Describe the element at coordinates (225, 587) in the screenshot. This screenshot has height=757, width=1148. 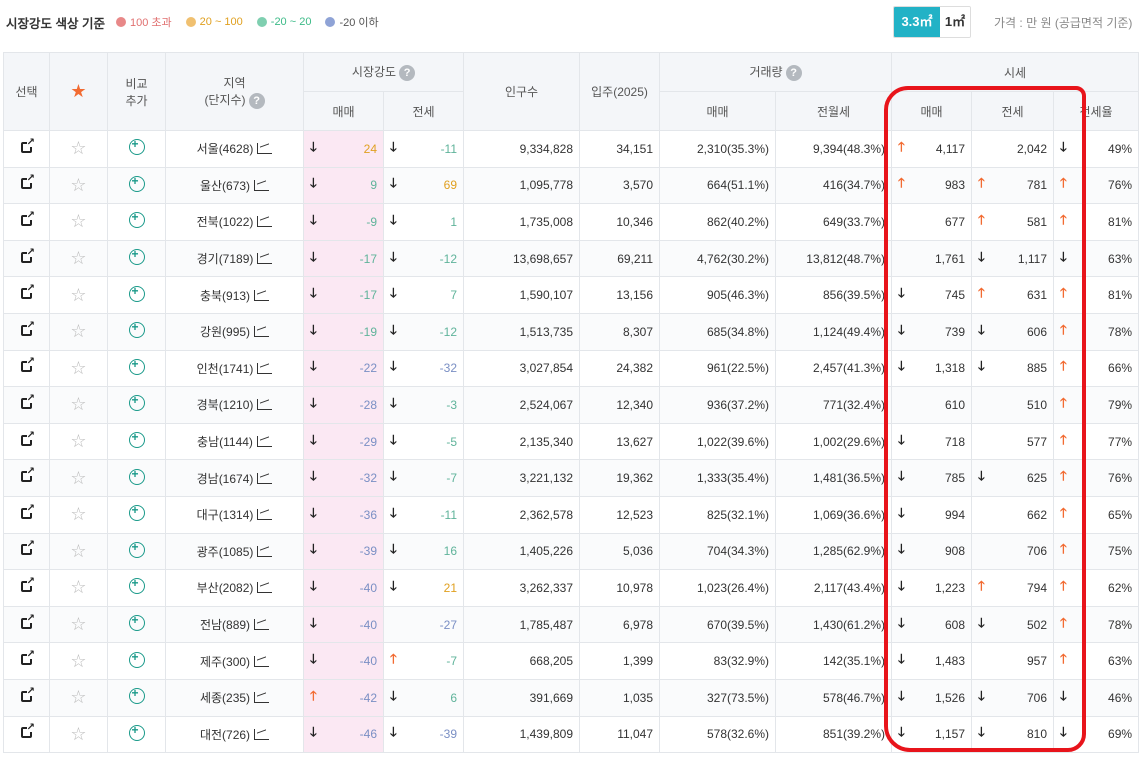
I see `region-name: 부산(2082)` at that location.